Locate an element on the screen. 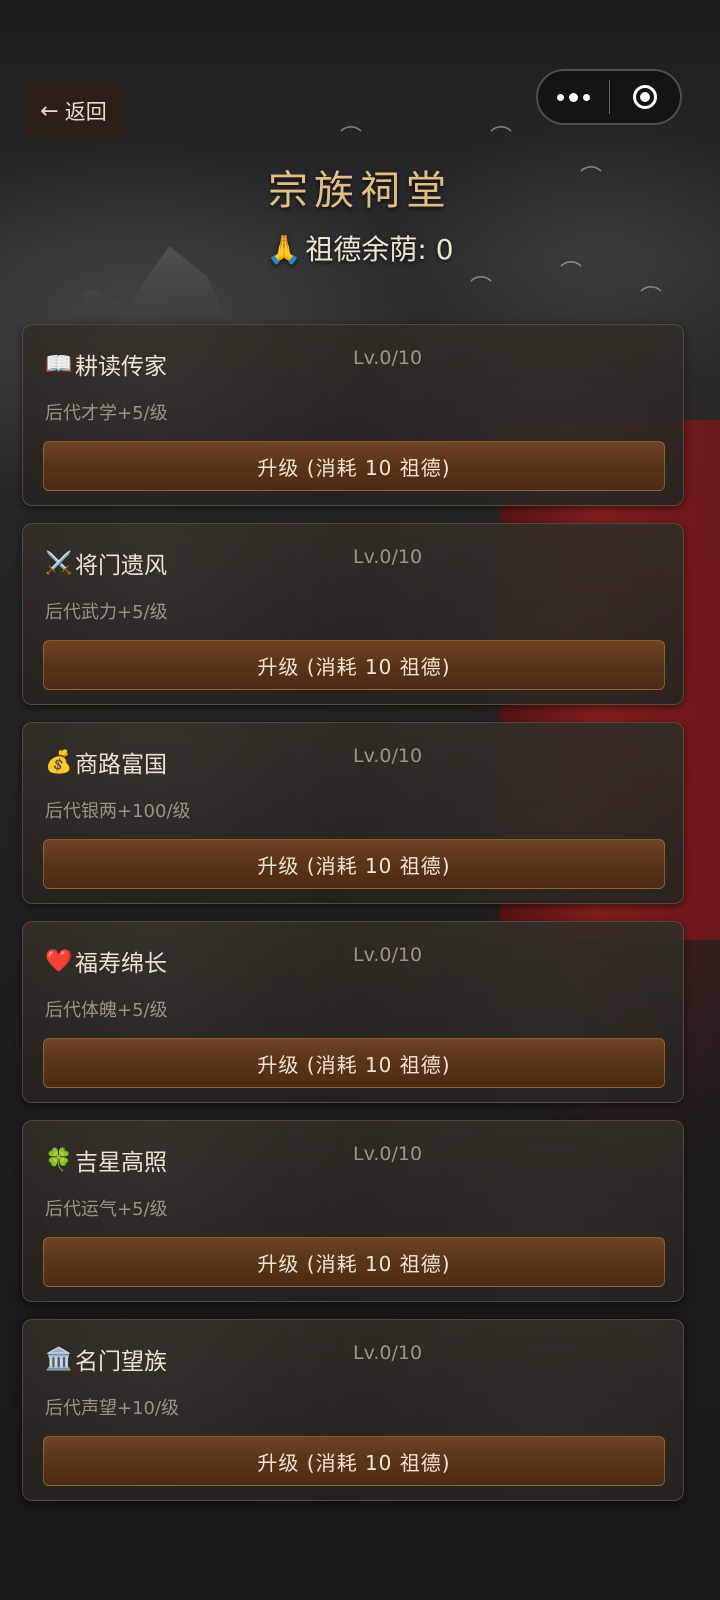 The height and width of the screenshot is (1600, 720). perk-description: 后代体魄+5/级 is located at coordinates (106, 1010).